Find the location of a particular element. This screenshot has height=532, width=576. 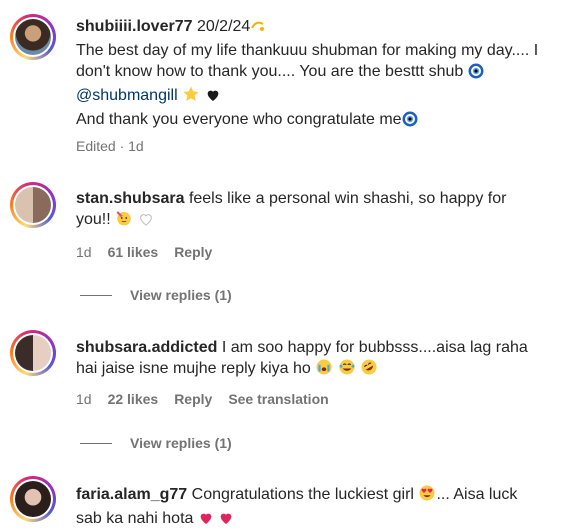

comment-text-line: Congratulations the luckiest girl is located at coordinates (302, 494).